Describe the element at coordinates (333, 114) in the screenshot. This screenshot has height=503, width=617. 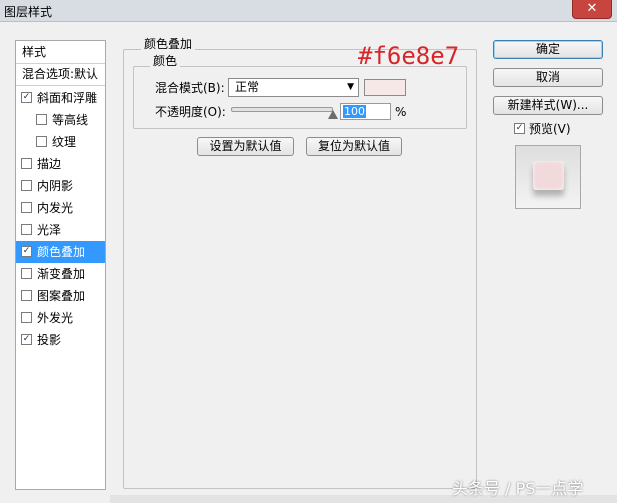
I see `slider-thumb-icon` at that location.